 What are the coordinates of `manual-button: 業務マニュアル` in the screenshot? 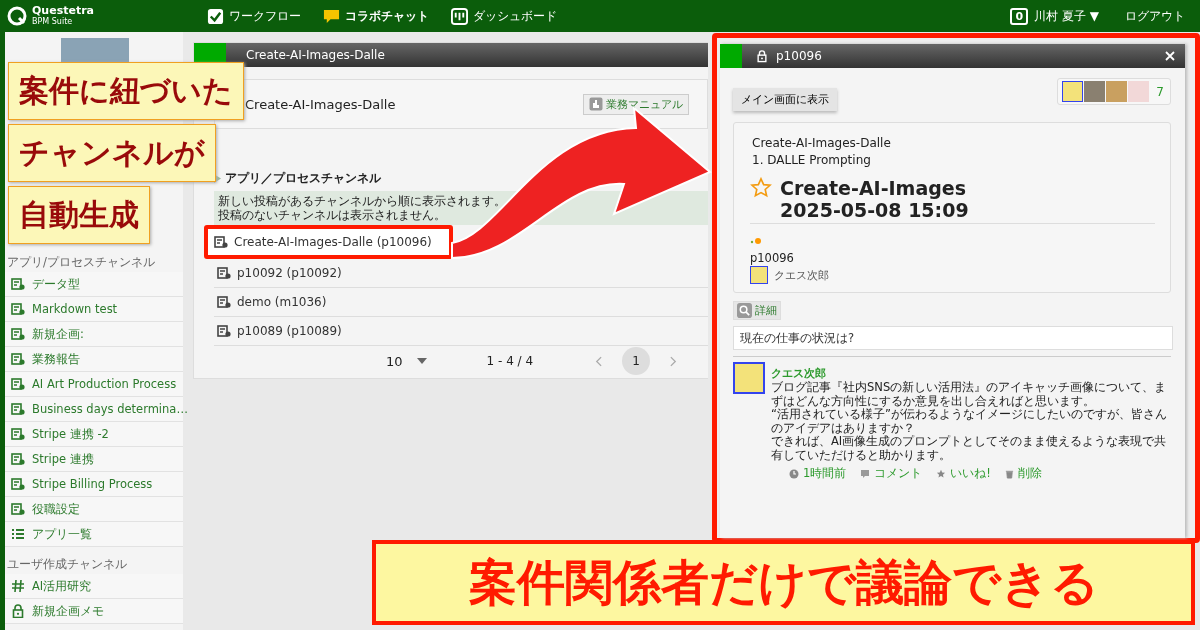 It's located at (636, 104).